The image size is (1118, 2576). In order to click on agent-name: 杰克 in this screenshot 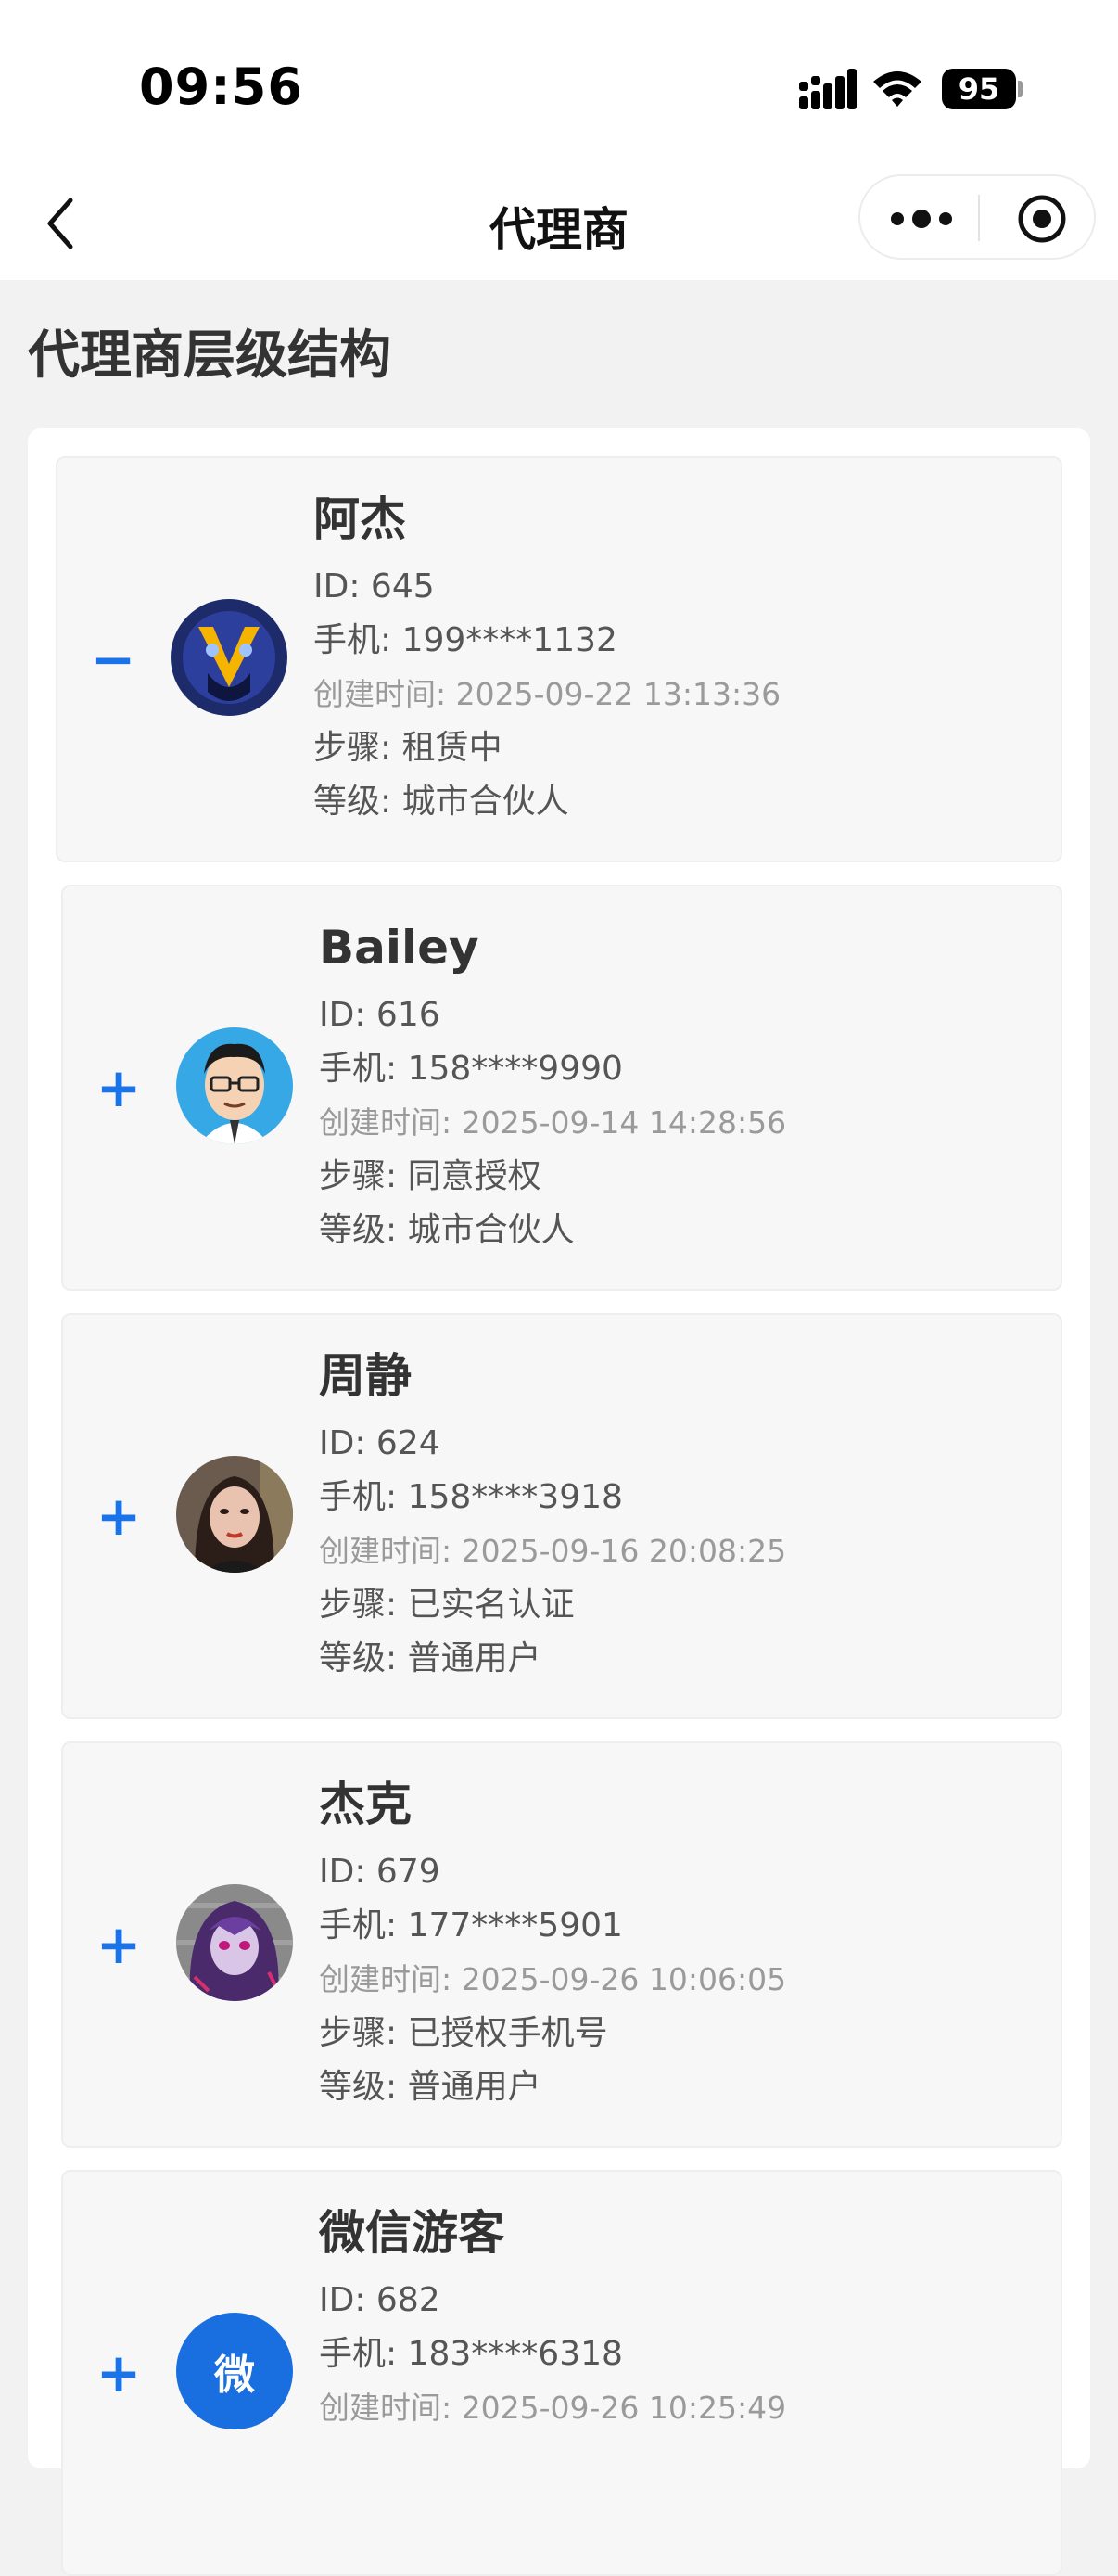, I will do `click(365, 1805)`.